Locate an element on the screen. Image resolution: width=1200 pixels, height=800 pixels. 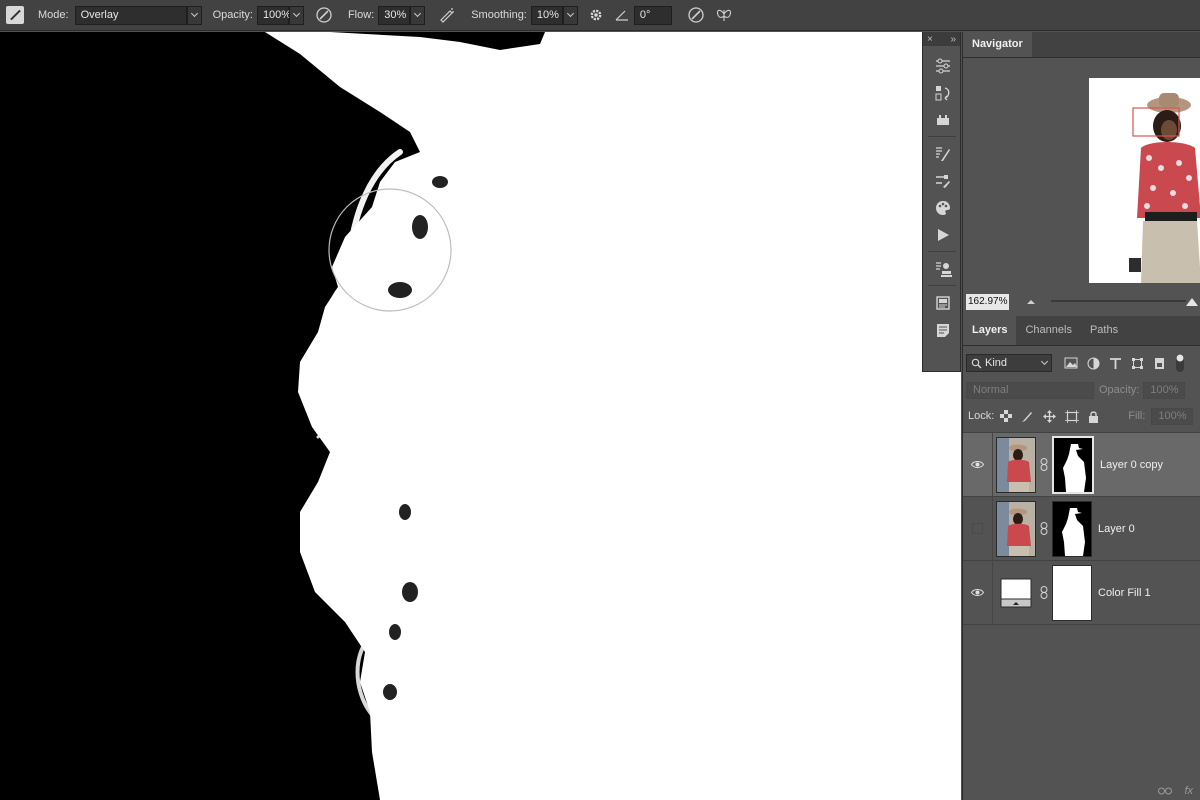
hidden-eye-box is located at coordinates (977, 528).